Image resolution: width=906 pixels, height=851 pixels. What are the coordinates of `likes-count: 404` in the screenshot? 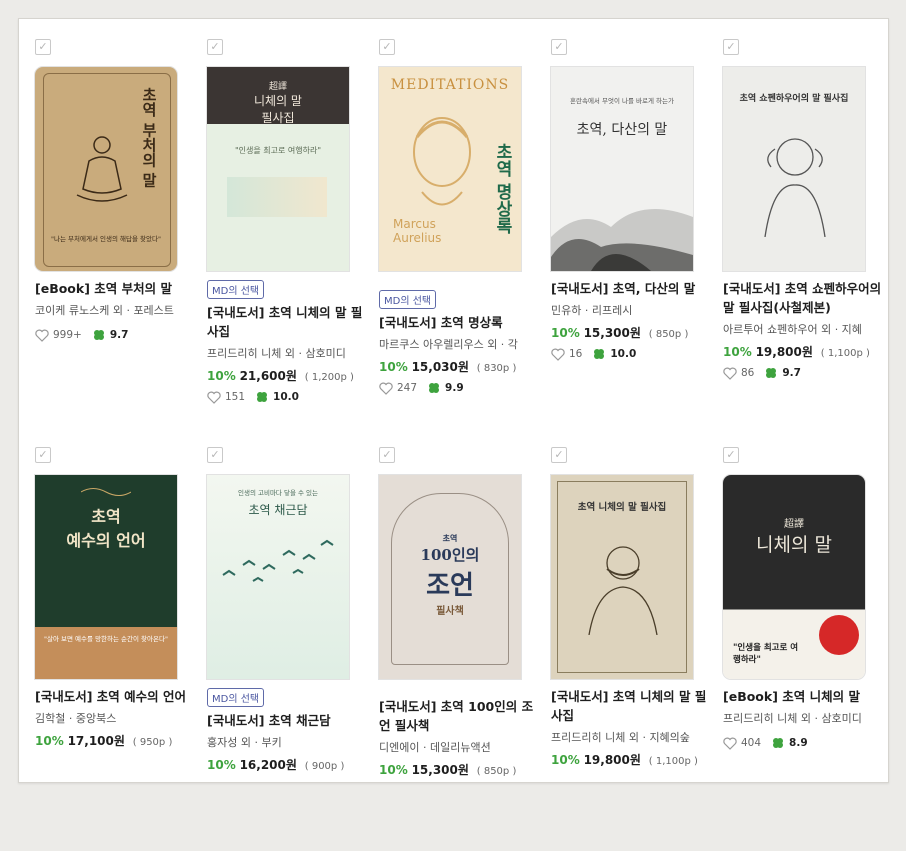 It's located at (751, 743).